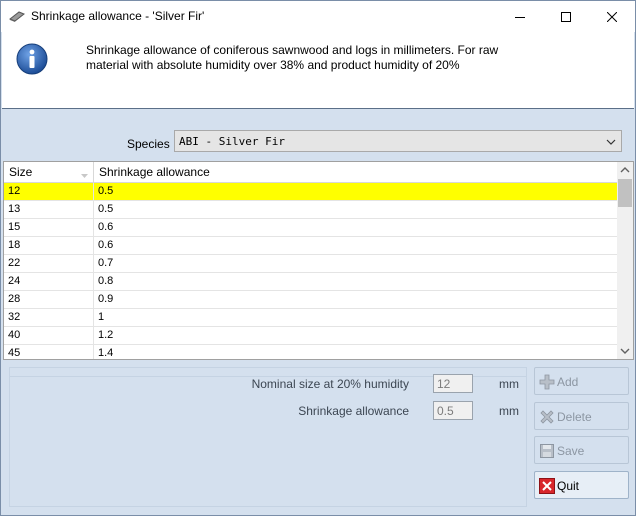  Describe the element at coordinates (547, 382) in the screenshot. I see `plus-icon` at that location.